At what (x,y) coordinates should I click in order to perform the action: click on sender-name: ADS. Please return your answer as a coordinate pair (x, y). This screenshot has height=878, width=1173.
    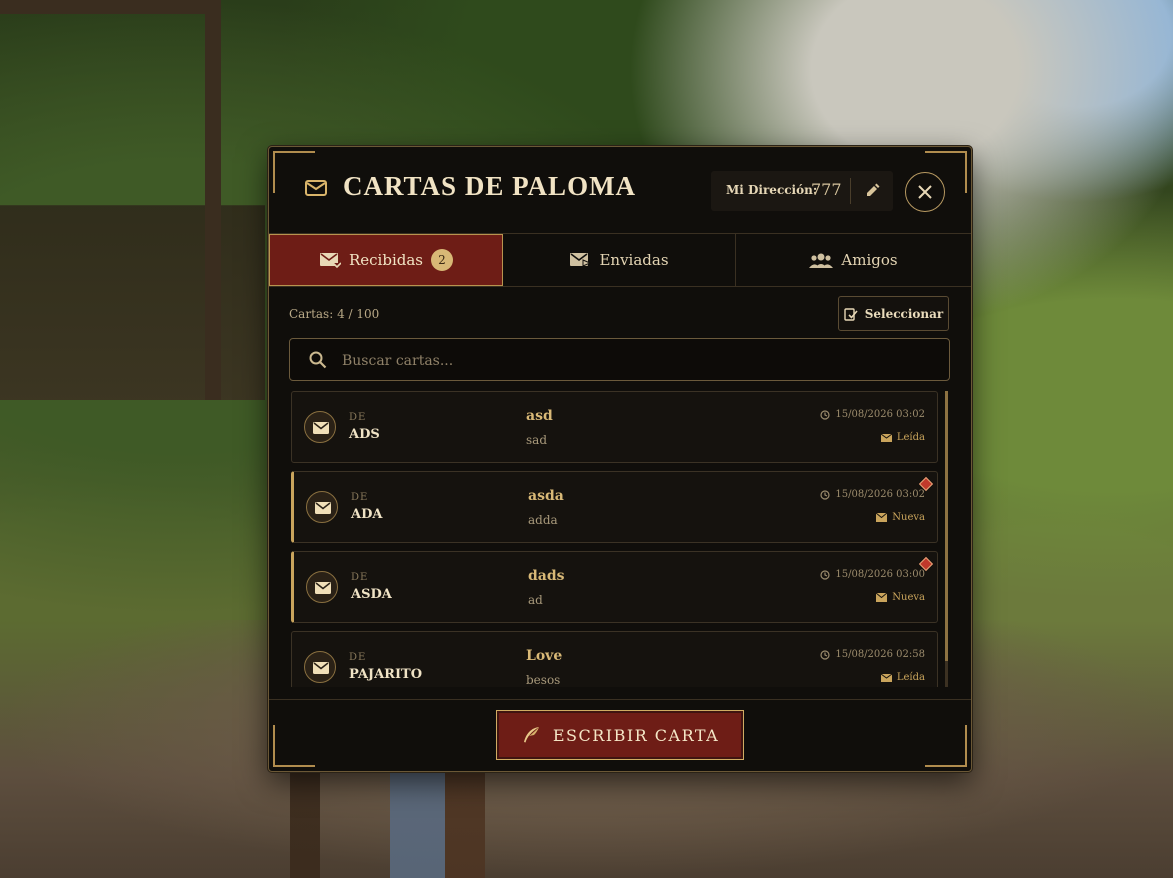
    Looking at the image, I should click on (364, 434).